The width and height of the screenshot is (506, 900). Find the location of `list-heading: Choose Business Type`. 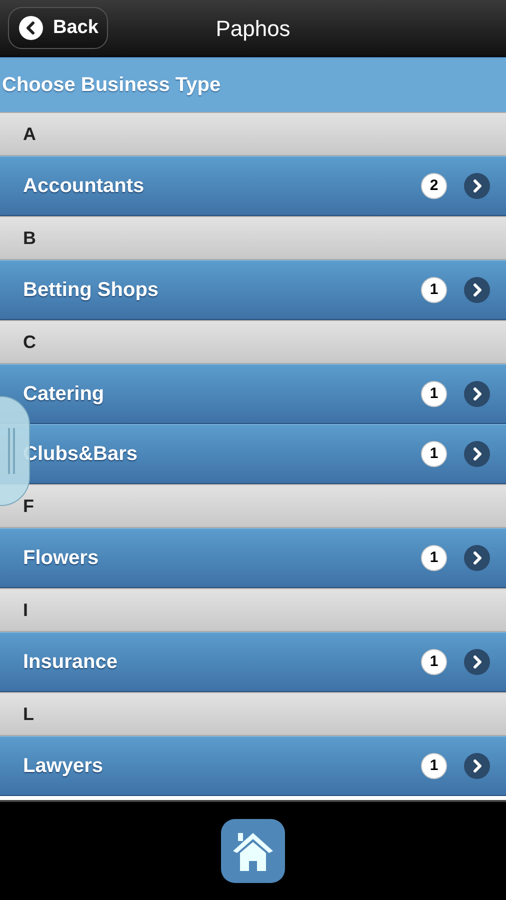

list-heading: Choose Business Type is located at coordinates (253, 84).